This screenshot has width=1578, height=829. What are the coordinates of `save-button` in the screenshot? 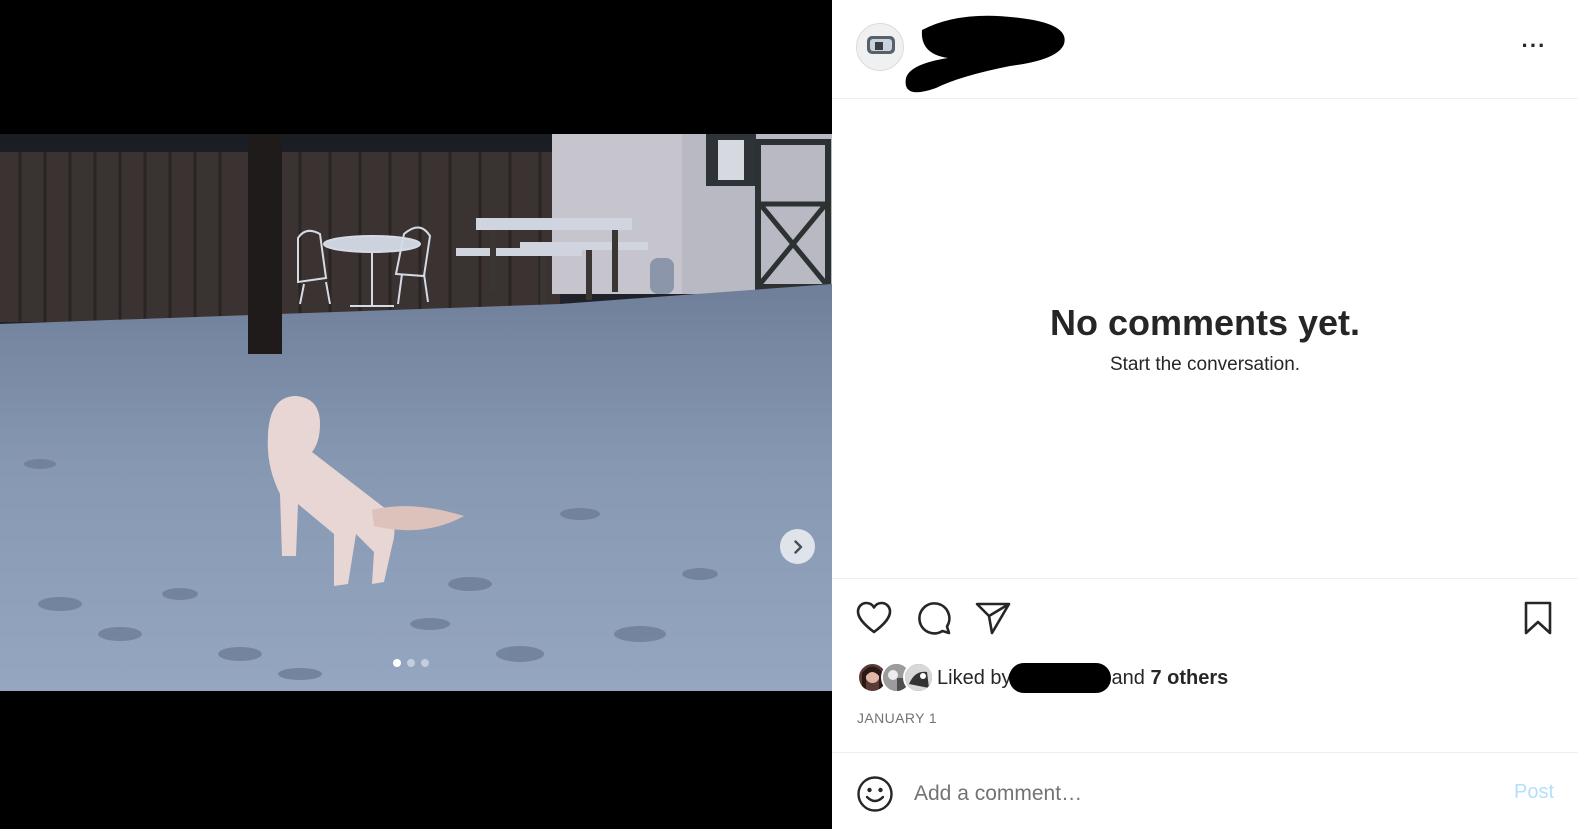 It's located at (1538, 618).